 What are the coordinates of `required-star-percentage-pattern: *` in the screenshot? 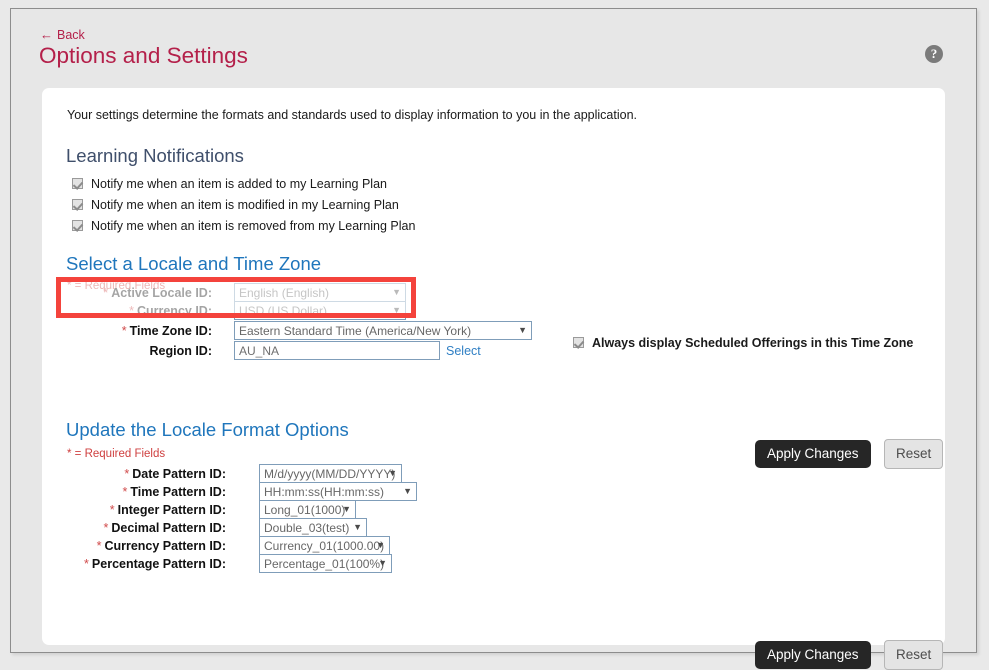 It's located at (86, 564).